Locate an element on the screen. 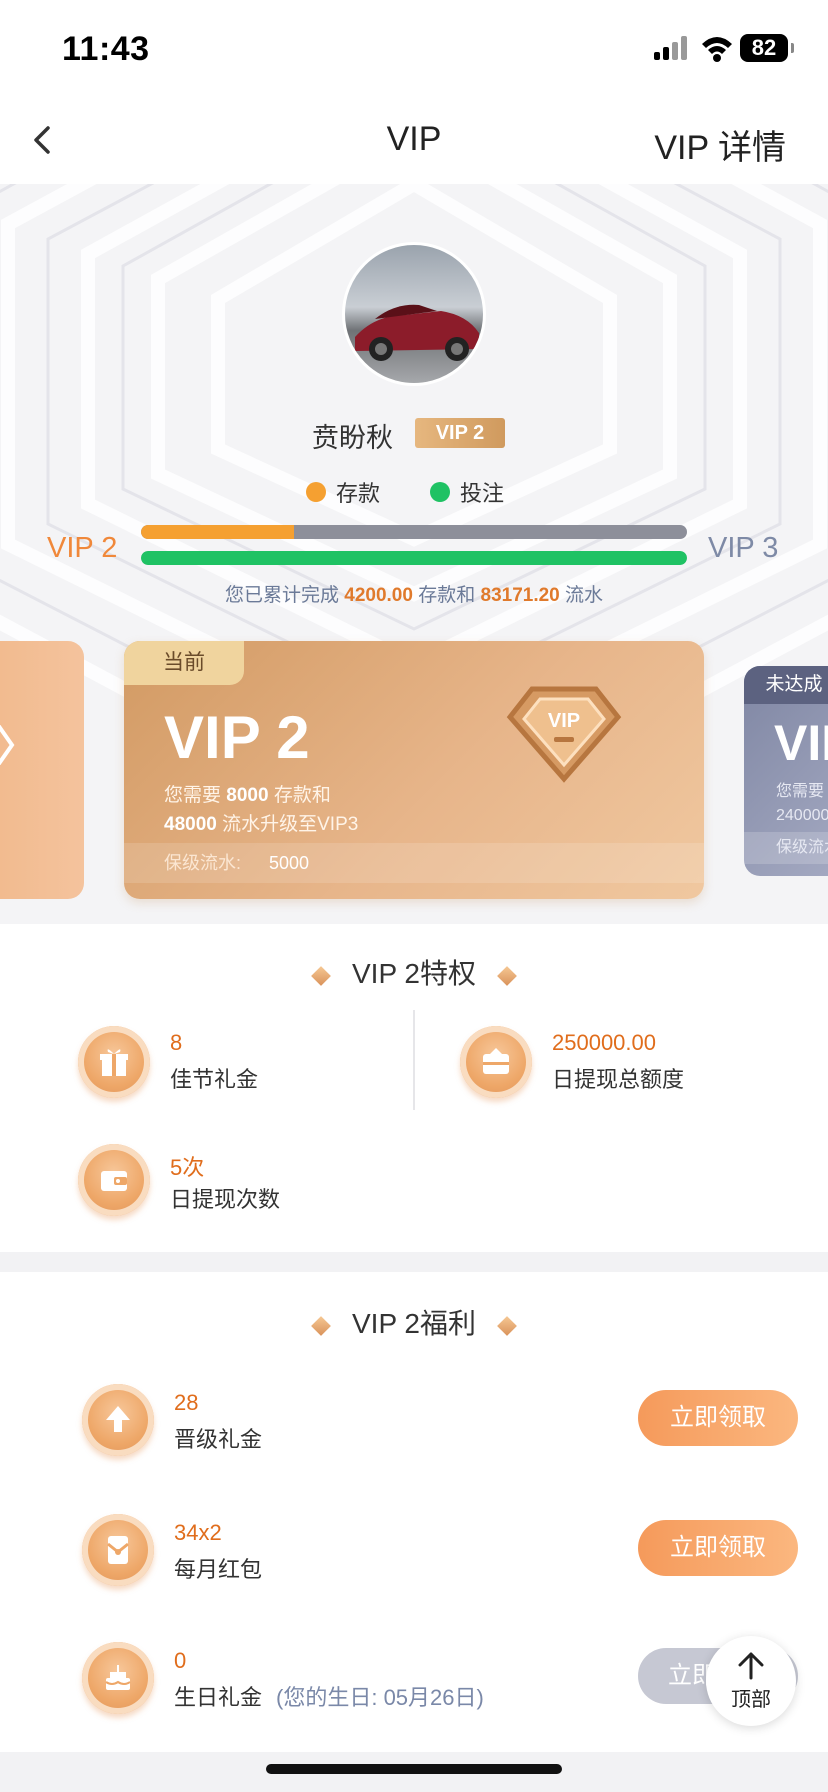  wifi-icon is located at coordinates (717, 49).